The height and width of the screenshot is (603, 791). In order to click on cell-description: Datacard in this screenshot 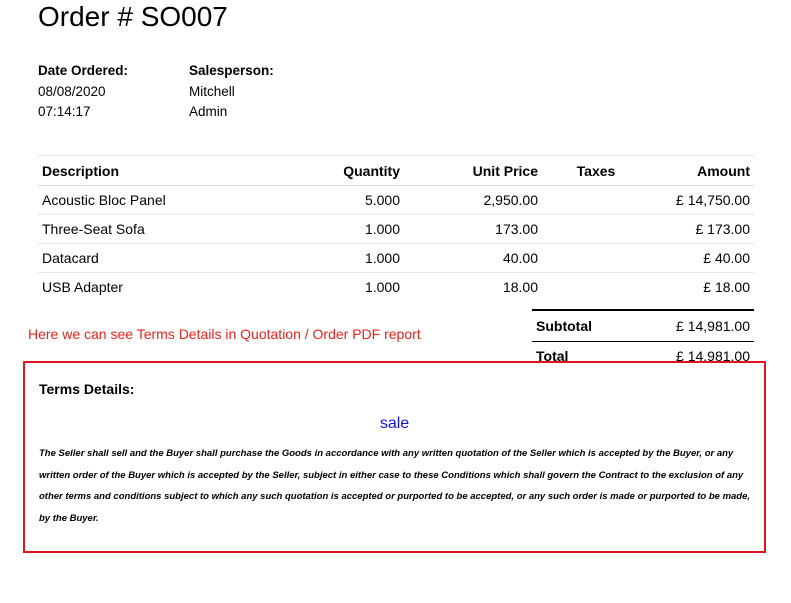, I will do `click(167, 258)`.